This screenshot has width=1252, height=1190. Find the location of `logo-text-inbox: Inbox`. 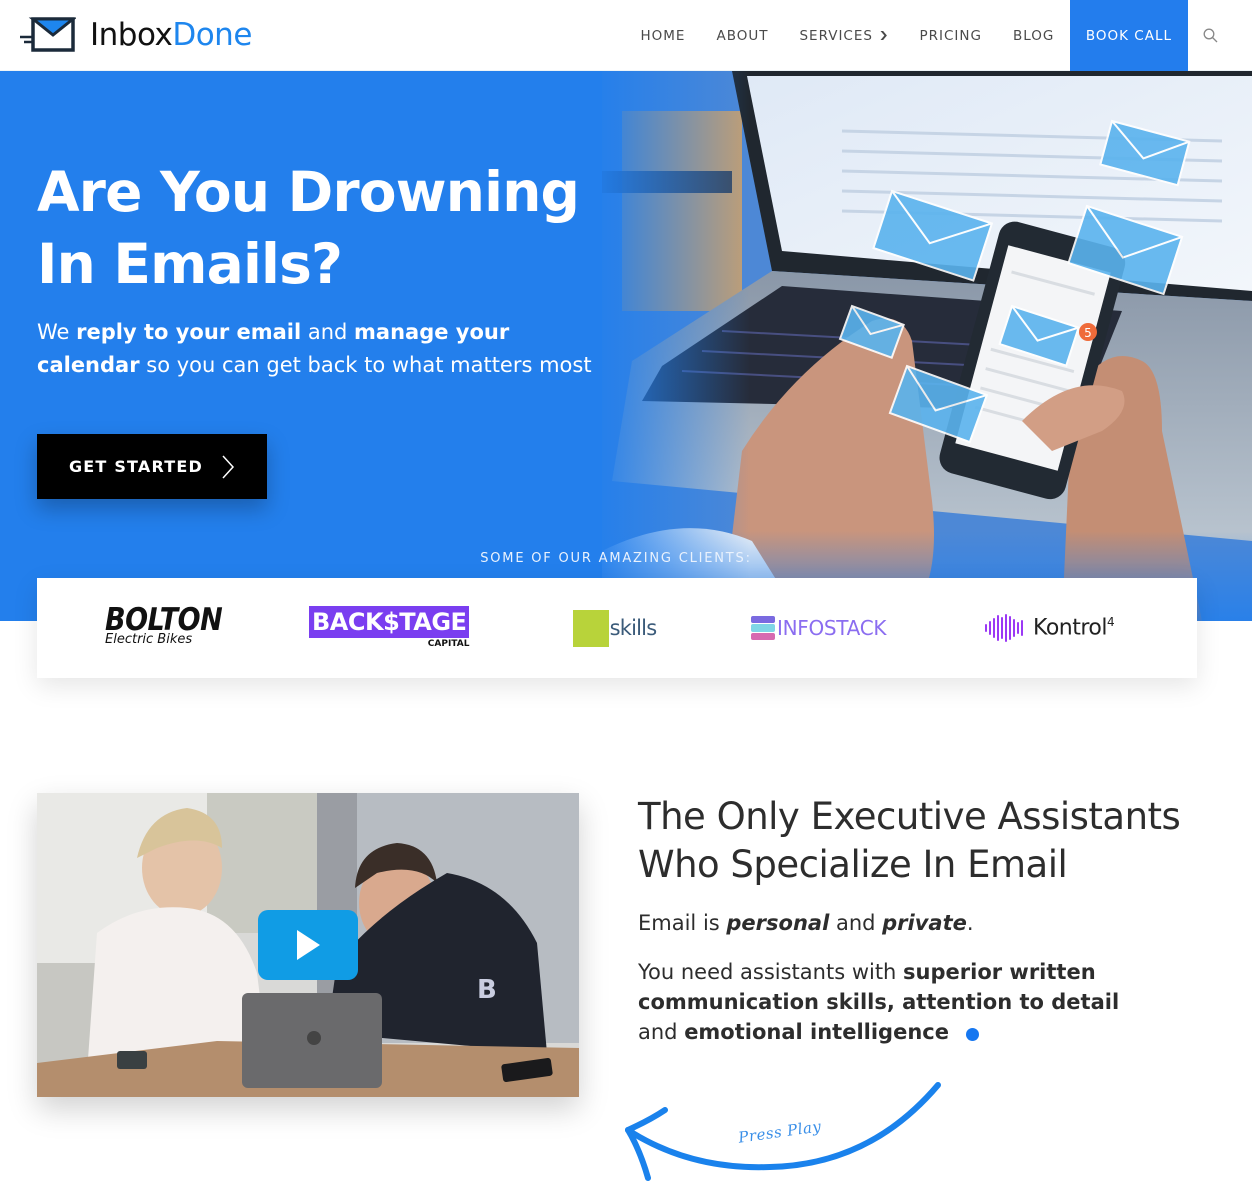

logo-text-inbox: Inbox is located at coordinates (131, 35).